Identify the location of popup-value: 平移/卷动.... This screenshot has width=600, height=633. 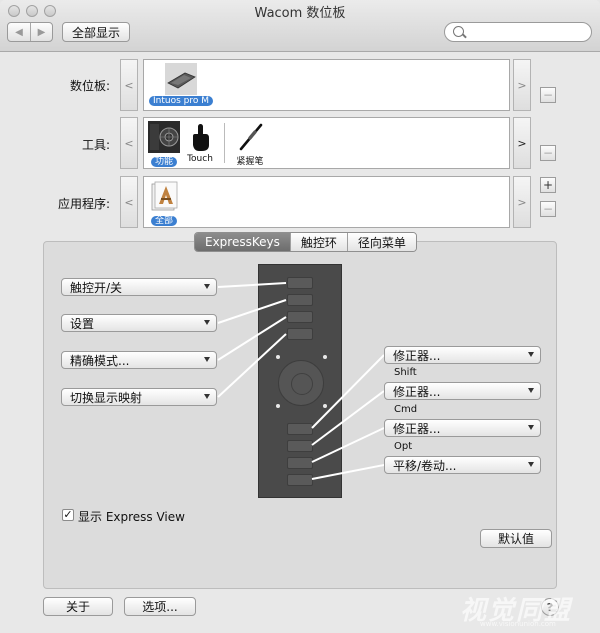
(425, 465).